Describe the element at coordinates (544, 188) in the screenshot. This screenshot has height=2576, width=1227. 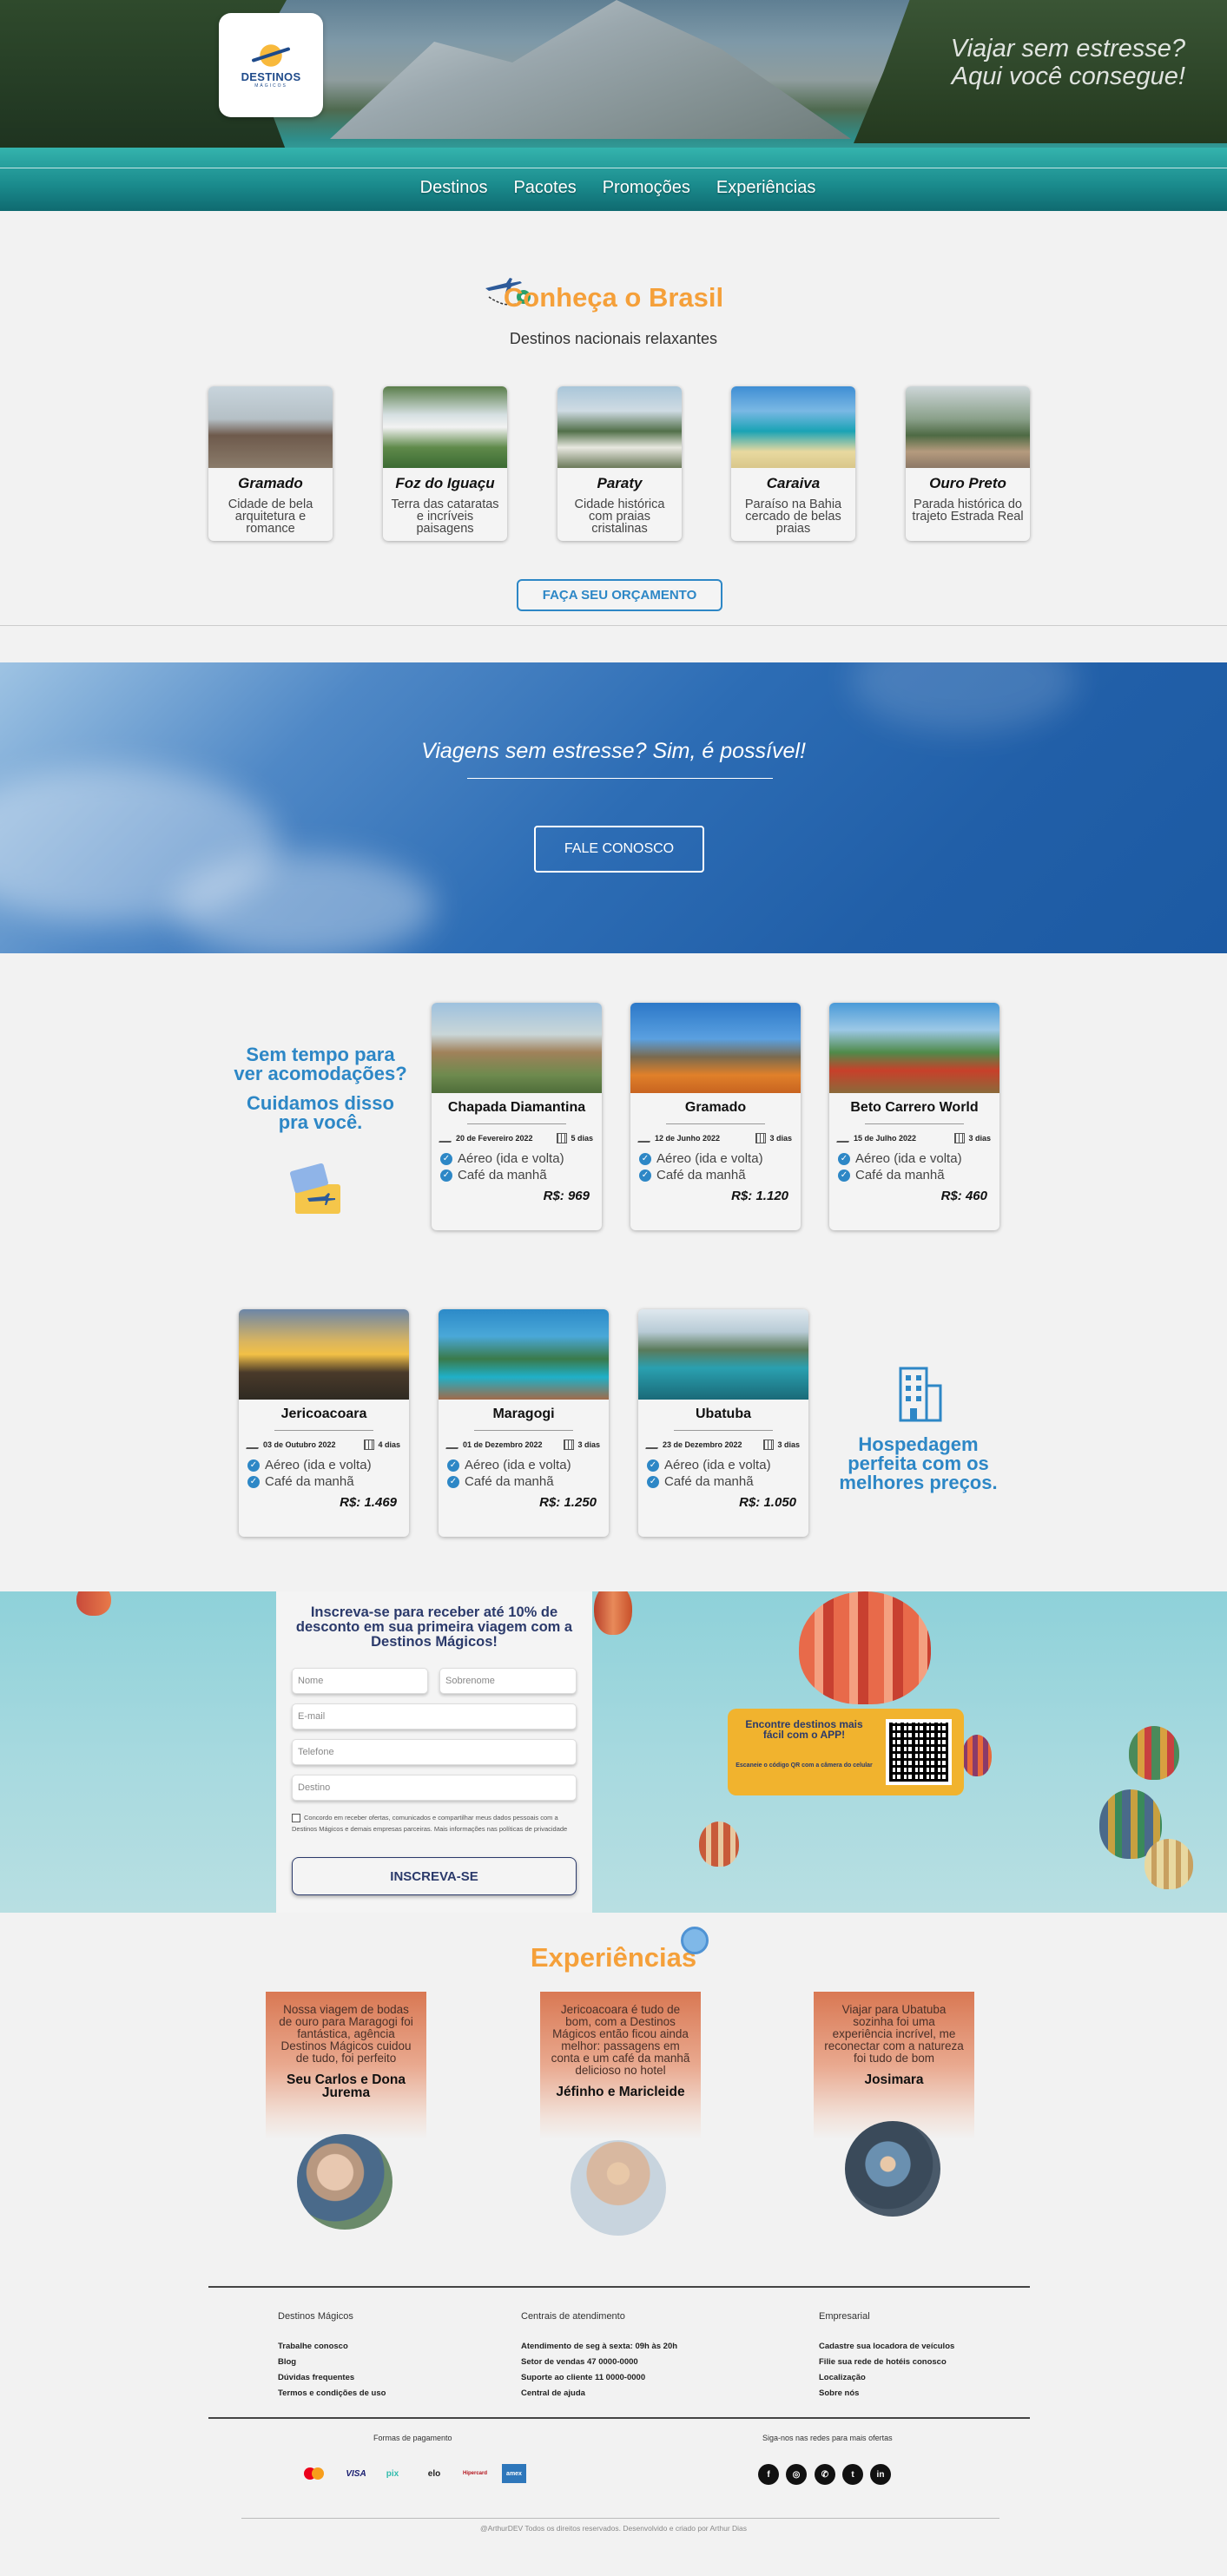
I see `nav-pacotes: Pacotes` at that location.